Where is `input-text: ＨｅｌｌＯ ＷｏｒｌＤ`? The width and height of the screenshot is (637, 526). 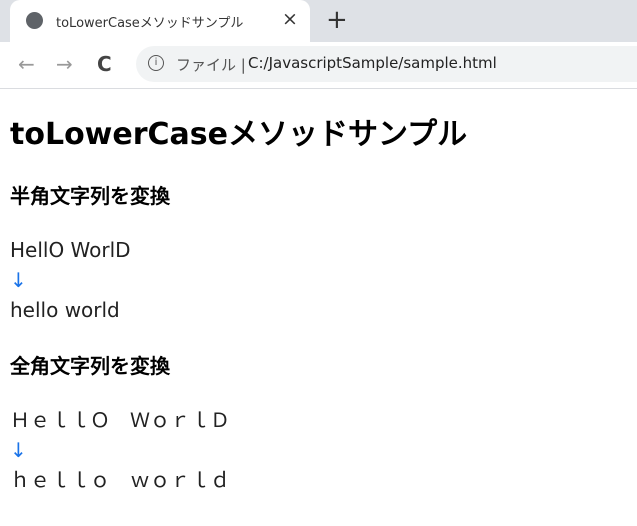 input-text: ＨｅｌｌＯ ＷｏｒｌＤ is located at coordinates (120, 420).